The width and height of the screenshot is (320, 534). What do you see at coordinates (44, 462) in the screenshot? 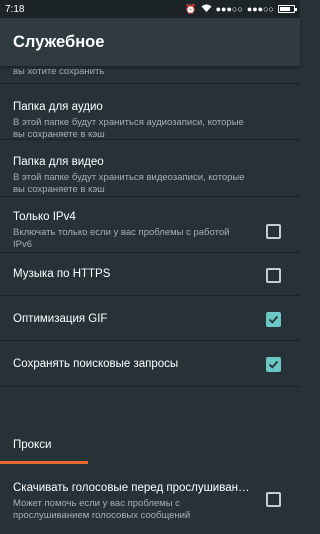
I see `proxy-indicator-bar` at bounding box center [44, 462].